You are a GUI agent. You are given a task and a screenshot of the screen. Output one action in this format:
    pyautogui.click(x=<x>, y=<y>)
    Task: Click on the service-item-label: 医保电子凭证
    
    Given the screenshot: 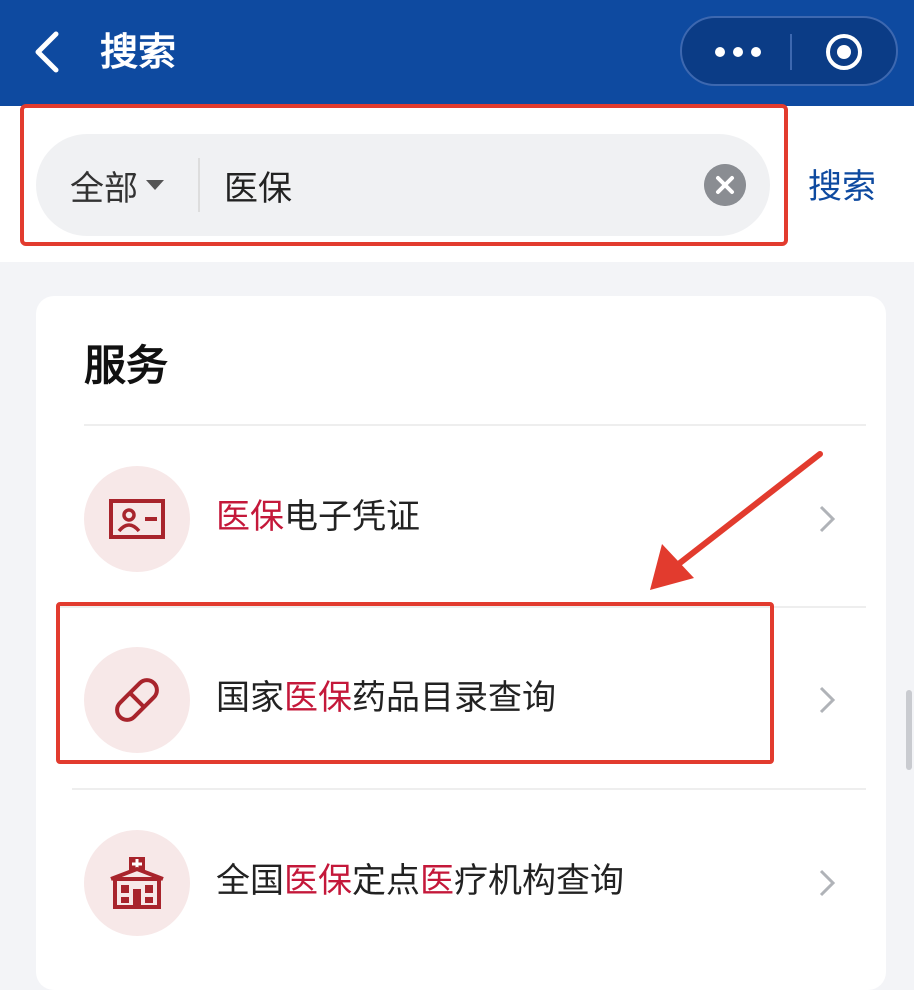 What is the action you would take?
    pyautogui.click(x=318, y=517)
    